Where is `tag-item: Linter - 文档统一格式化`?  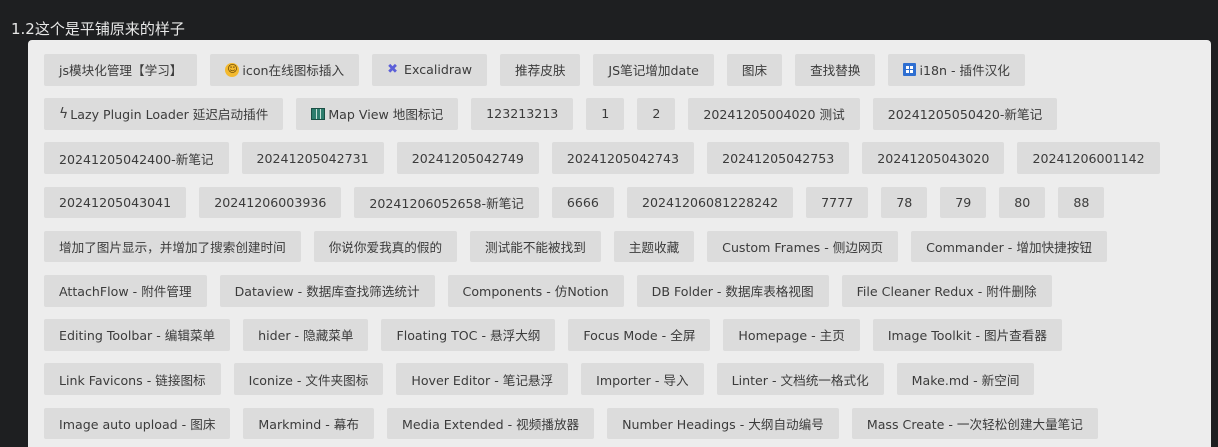
tag-item: Linter - 文档统一格式化 is located at coordinates (800, 379).